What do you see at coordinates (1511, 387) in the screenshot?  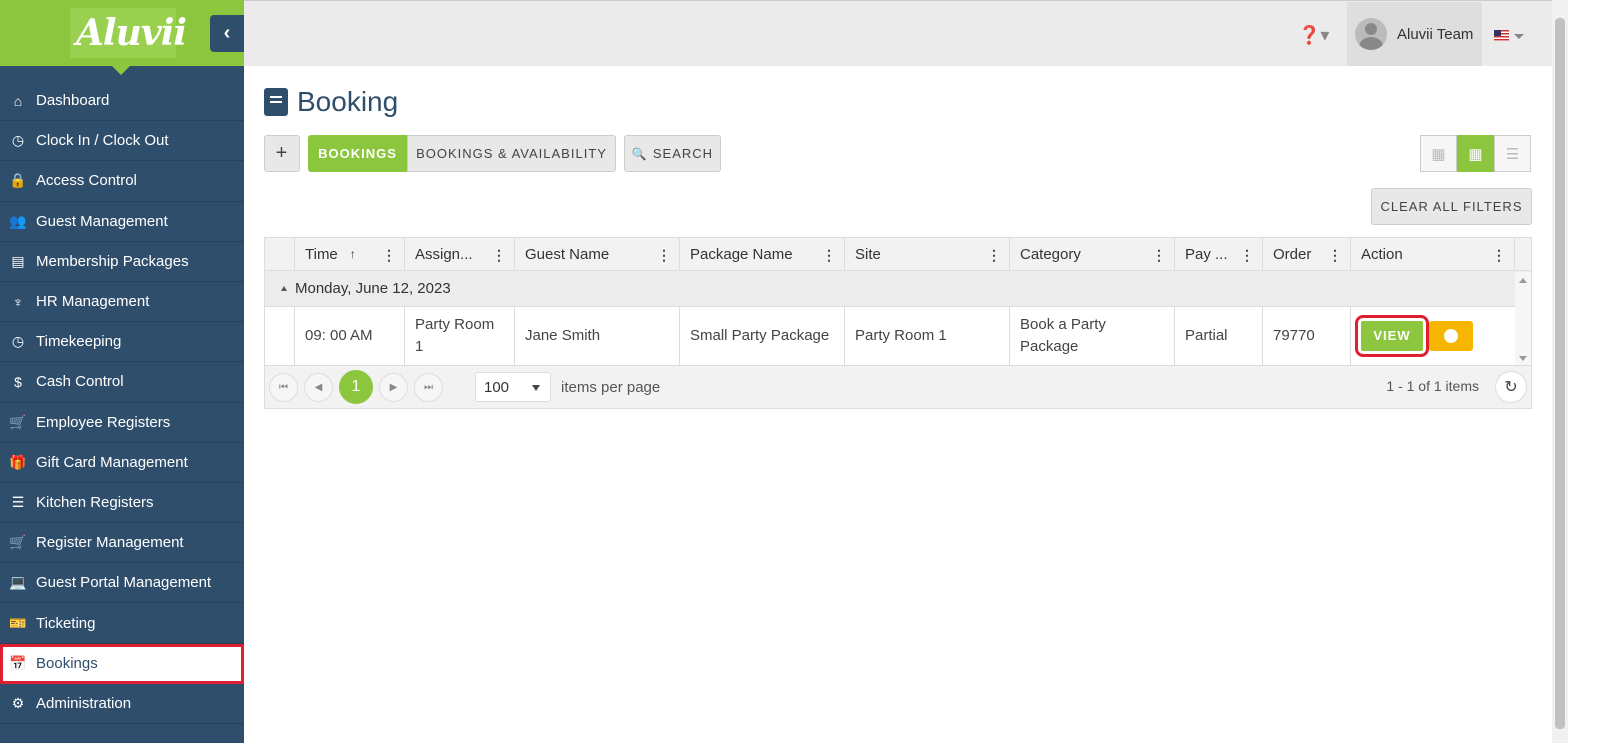 I see `refresh-icon: ↻` at bounding box center [1511, 387].